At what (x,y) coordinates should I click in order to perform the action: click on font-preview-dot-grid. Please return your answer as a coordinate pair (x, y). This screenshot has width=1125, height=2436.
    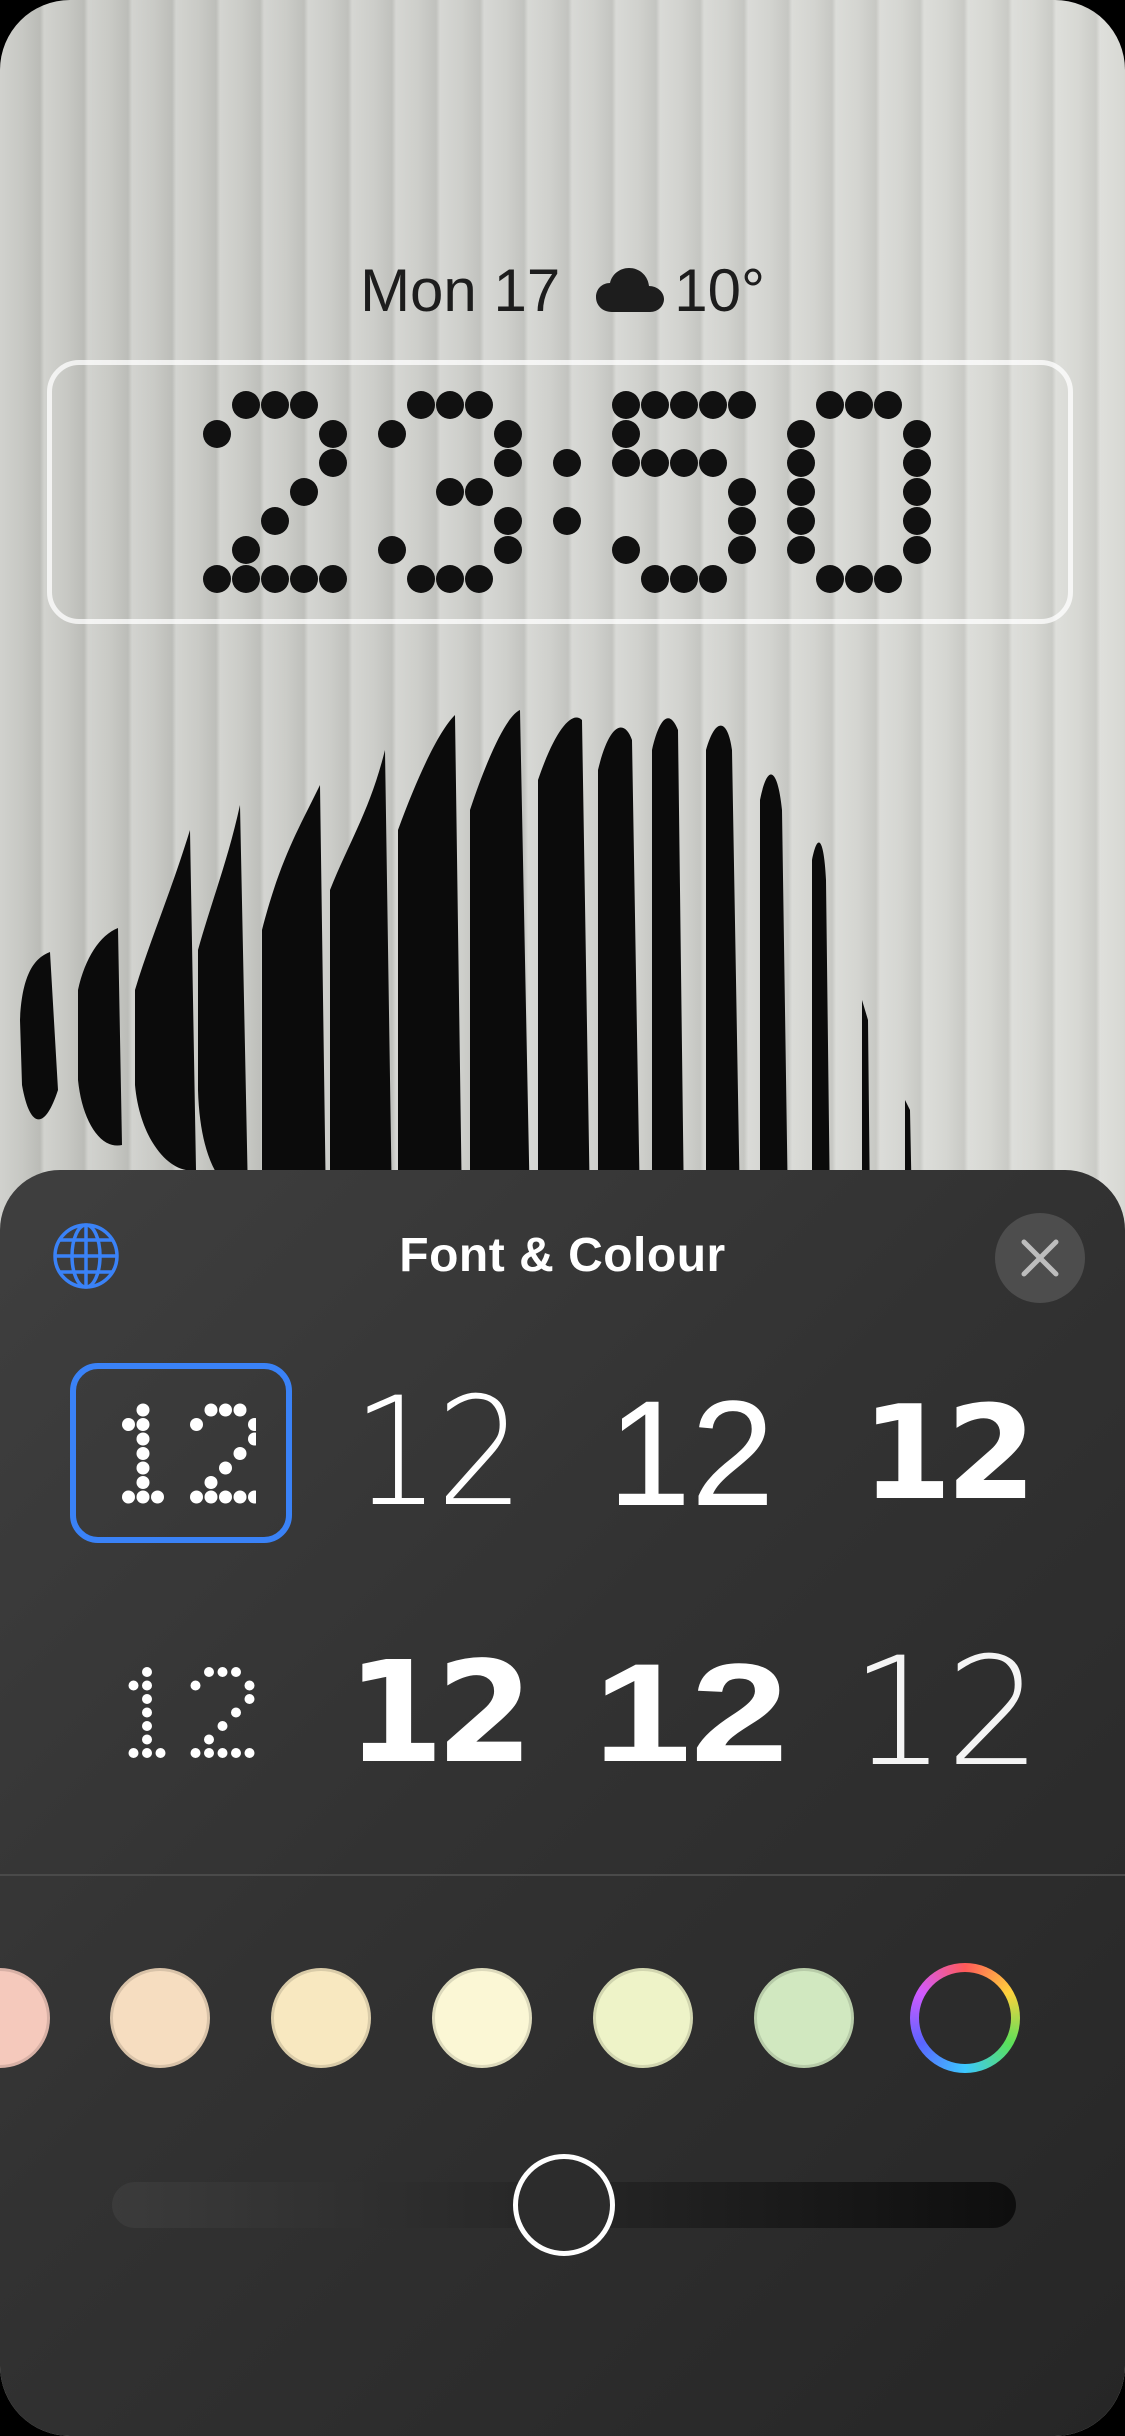
    Looking at the image, I should click on (191, 1712).